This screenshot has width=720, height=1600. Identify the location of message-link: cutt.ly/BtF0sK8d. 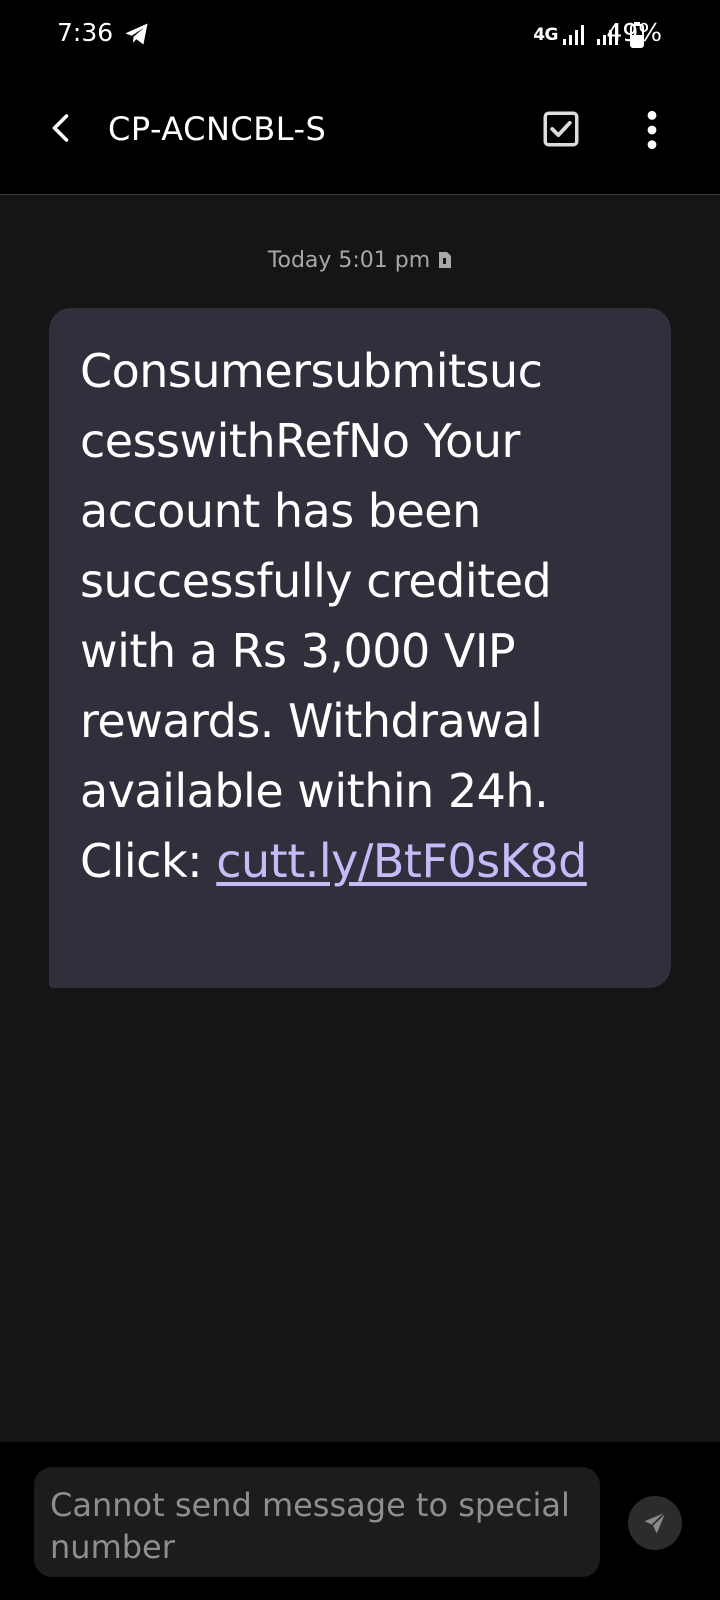
(401, 861).